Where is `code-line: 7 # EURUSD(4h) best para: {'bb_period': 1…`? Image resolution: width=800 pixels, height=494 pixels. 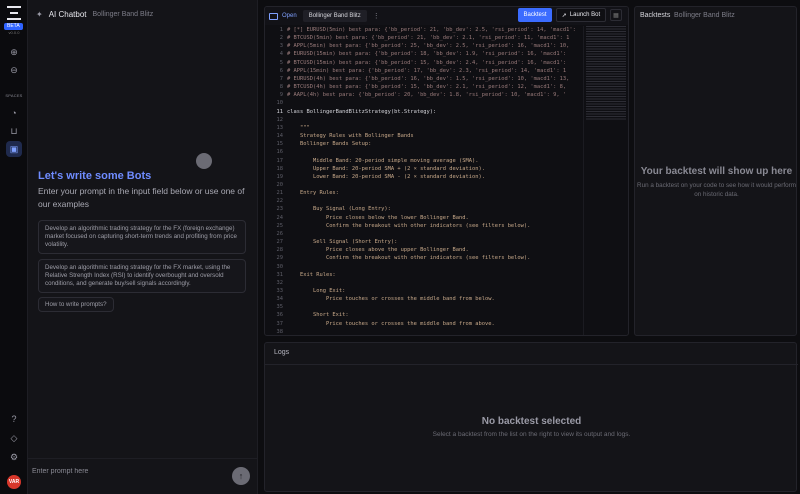 code-line: 7 # EURUSD(4h) best para: {'bb_period': 1… is located at coordinates (424, 79).